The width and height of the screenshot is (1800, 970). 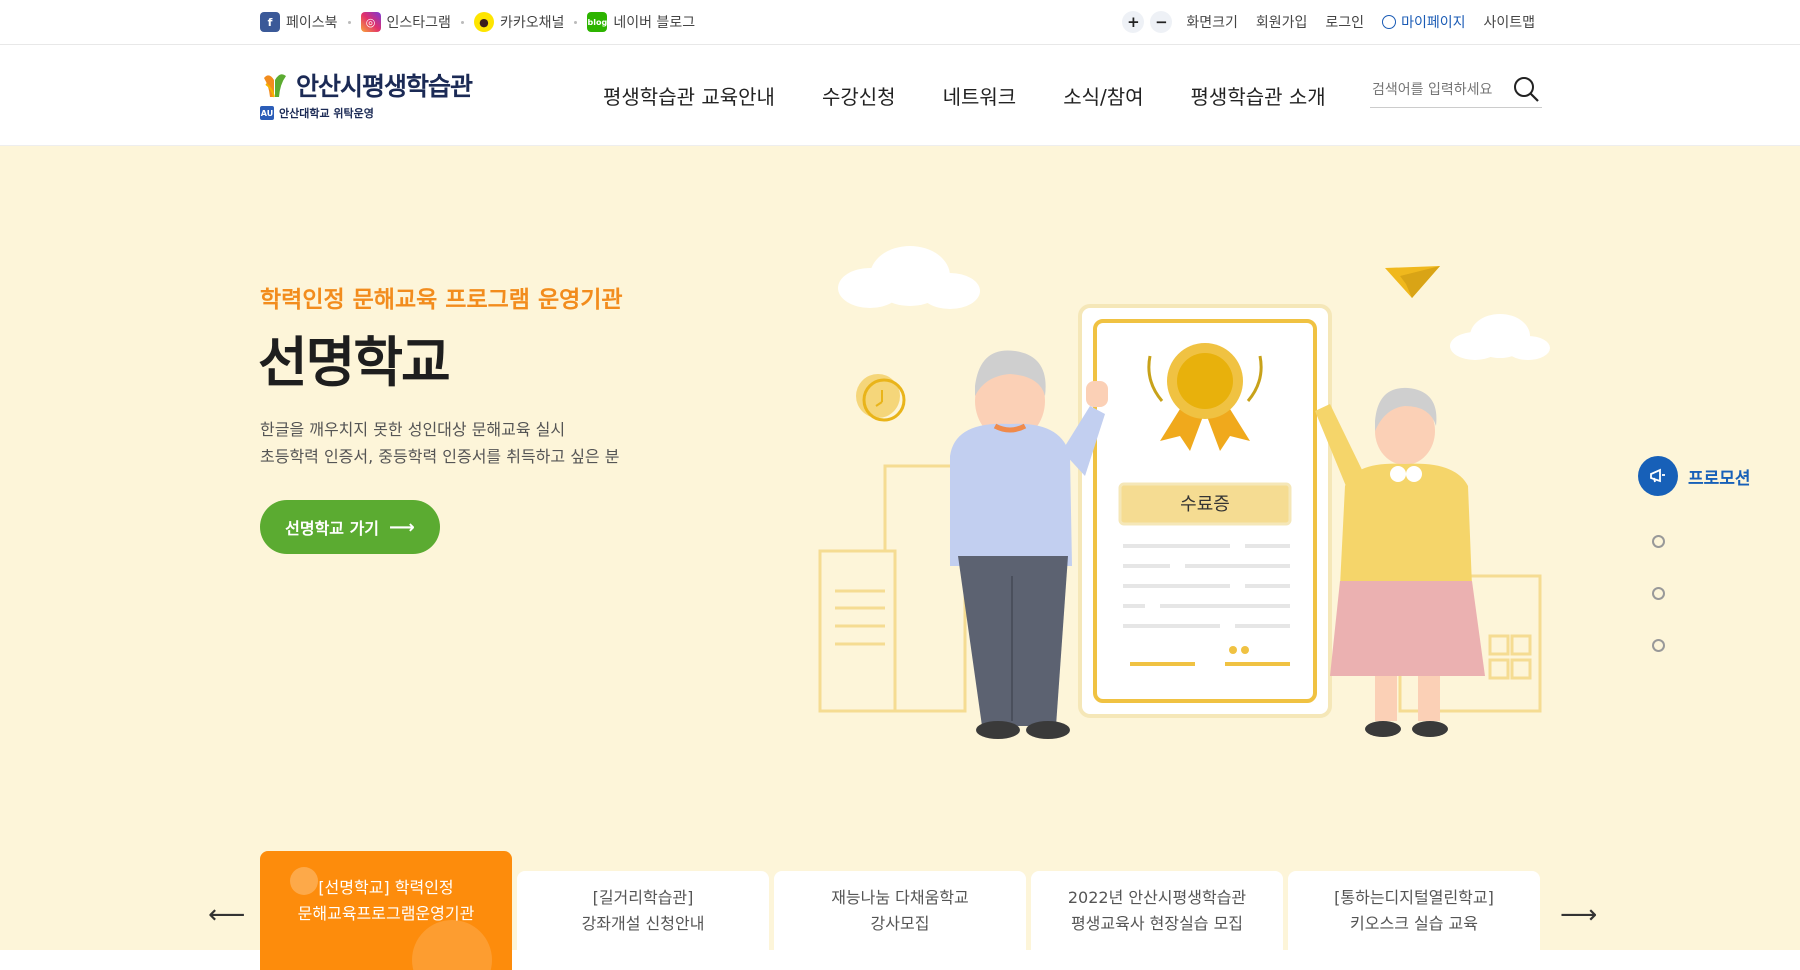 I want to click on clock-icon, so click(x=881, y=398).